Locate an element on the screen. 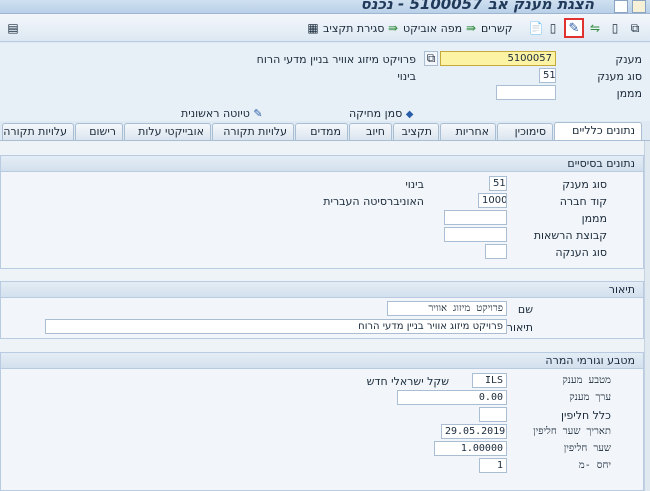 The height and width of the screenshot is (491, 650). tab-general-data: נתונים כלליים is located at coordinates (598, 131).